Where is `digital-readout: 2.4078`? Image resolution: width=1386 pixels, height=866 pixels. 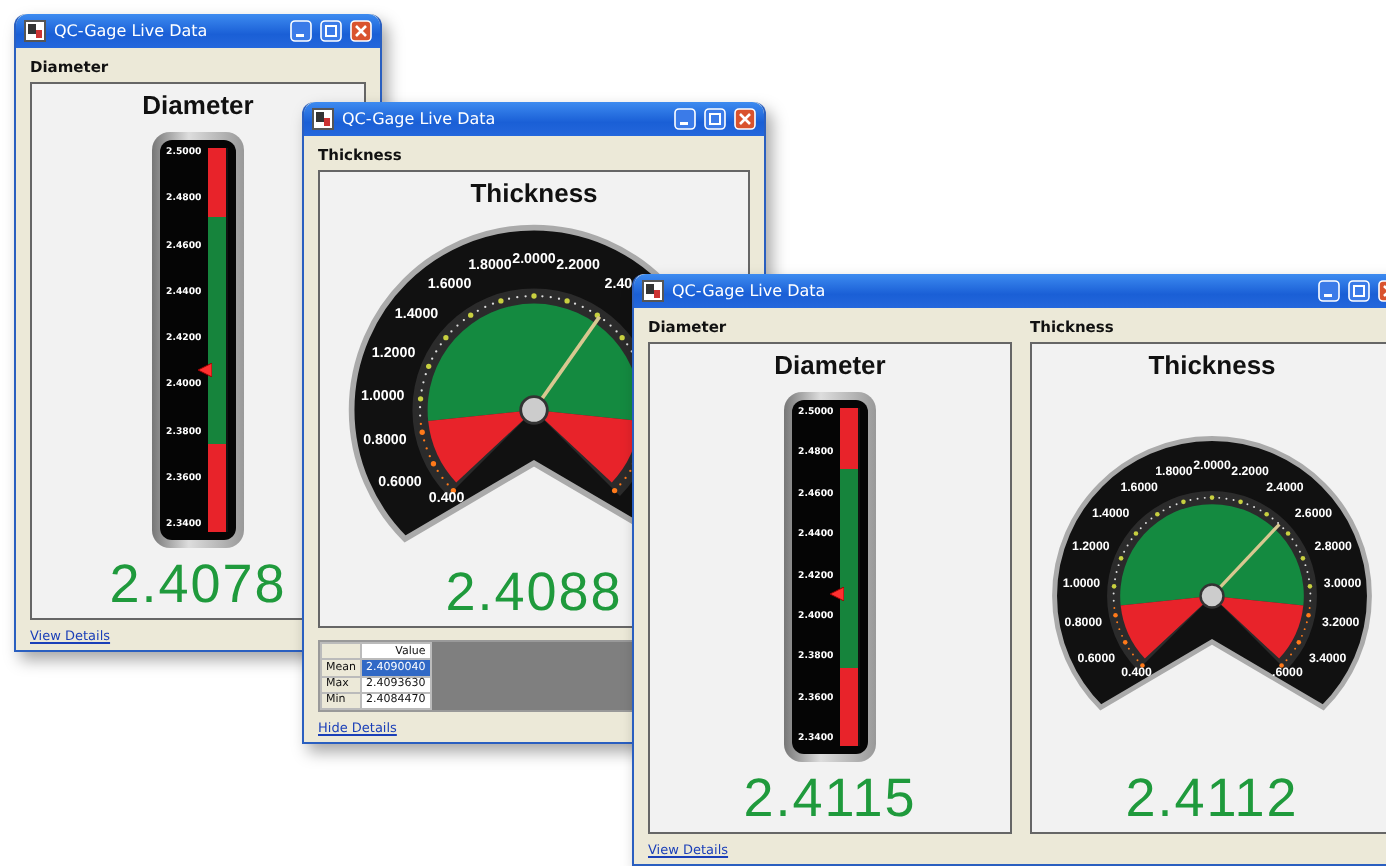 digital-readout: 2.4078 is located at coordinates (198, 585).